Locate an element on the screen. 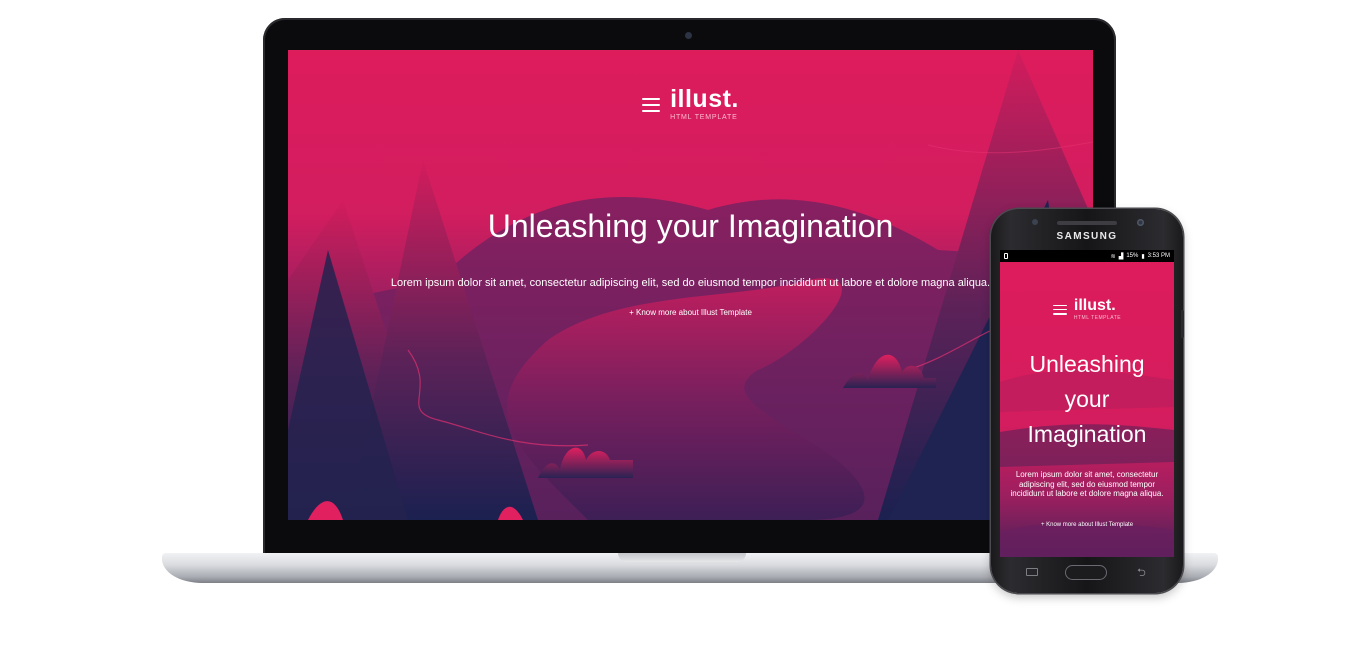 Image resolution: width=1364 pixels, height=668 pixels. laptop-notch is located at coordinates (682, 557).